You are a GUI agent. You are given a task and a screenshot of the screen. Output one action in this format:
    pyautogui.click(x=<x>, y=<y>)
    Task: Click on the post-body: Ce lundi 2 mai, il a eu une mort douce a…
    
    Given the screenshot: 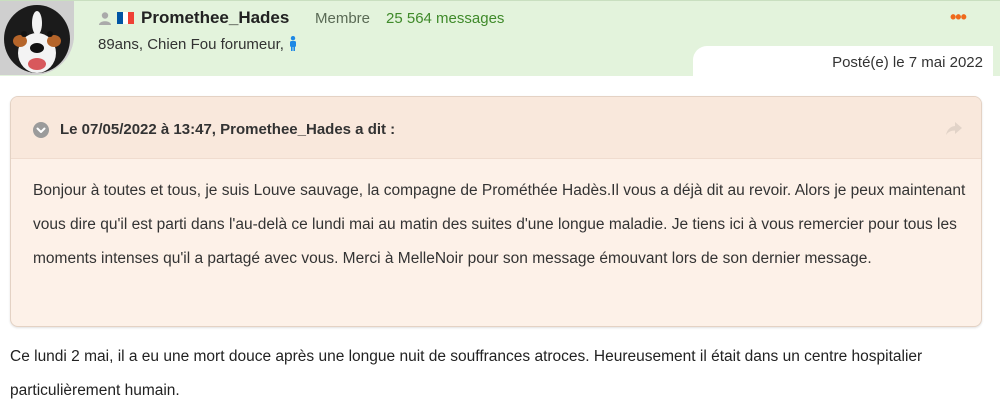 What is the action you would take?
    pyautogui.click(x=466, y=373)
    